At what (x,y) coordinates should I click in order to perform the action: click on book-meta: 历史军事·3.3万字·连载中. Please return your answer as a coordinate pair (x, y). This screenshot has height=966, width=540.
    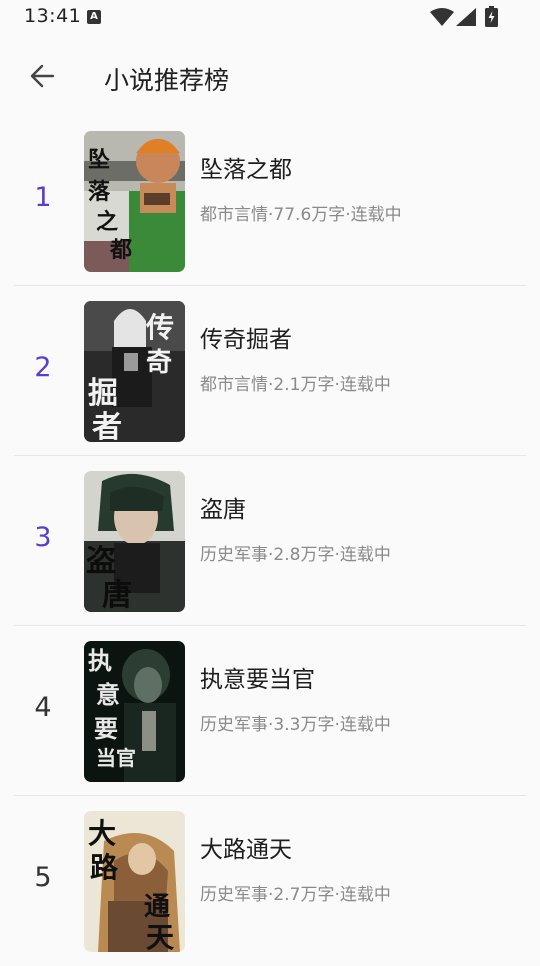
    Looking at the image, I should click on (295, 725).